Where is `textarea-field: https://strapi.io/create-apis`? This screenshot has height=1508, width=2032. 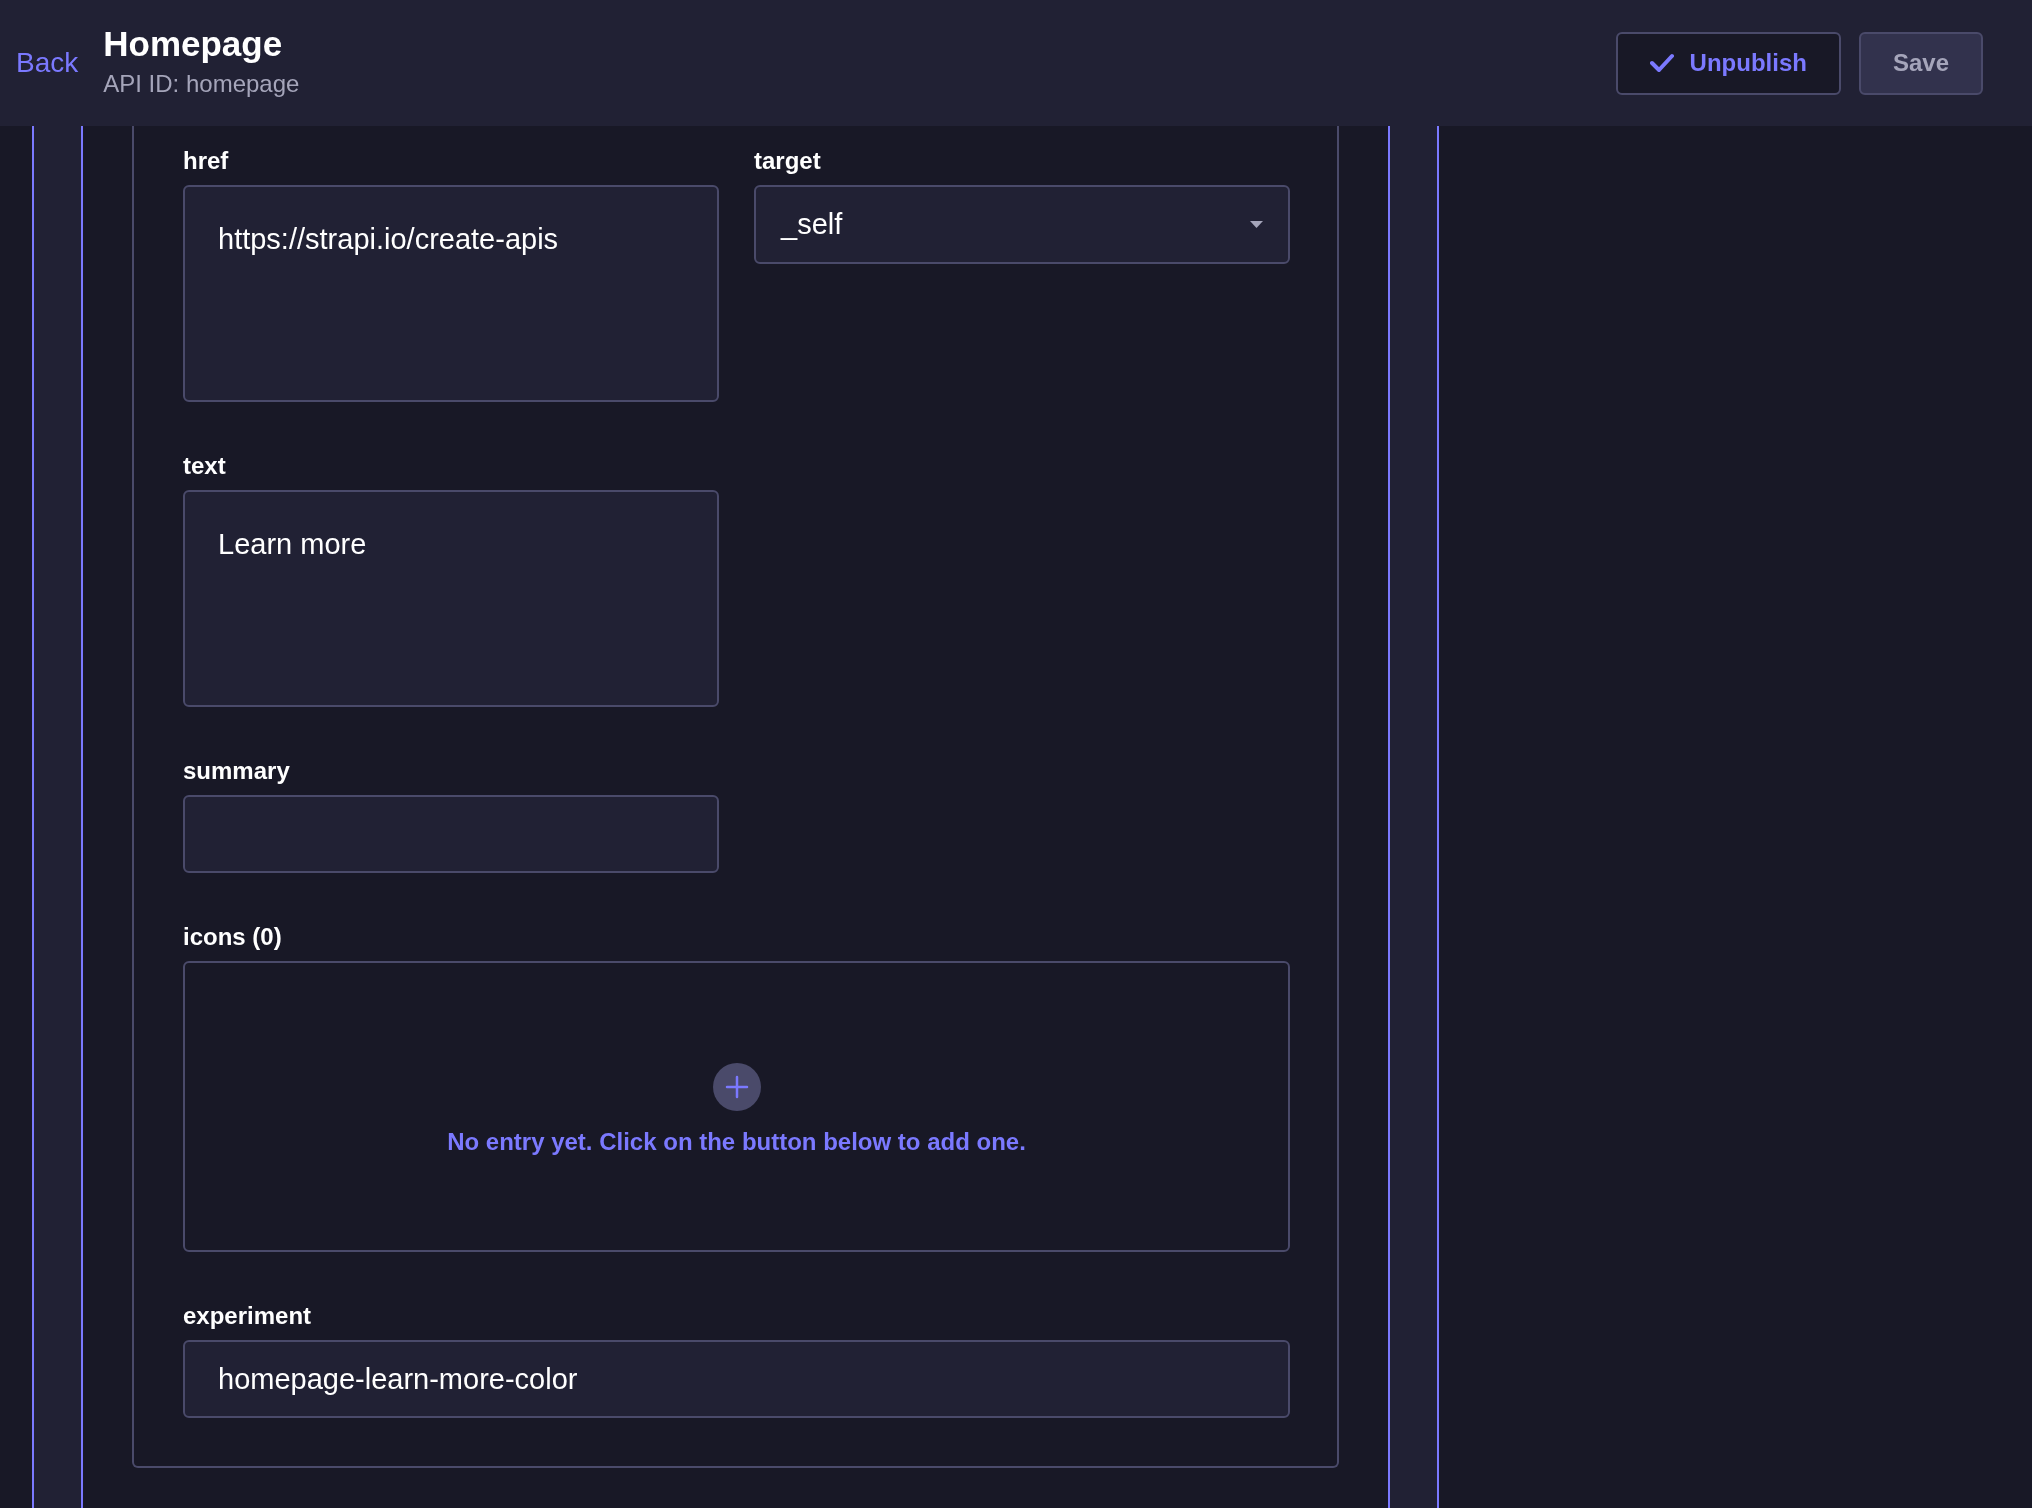 textarea-field: https://strapi.io/create-apis is located at coordinates (451, 293).